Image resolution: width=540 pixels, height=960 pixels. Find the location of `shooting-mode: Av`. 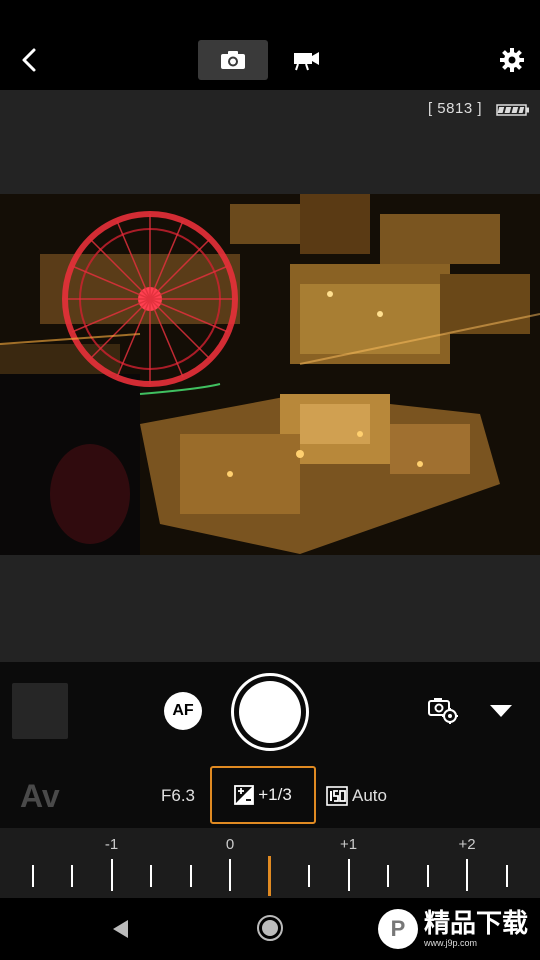

shooting-mode: Av is located at coordinates (40, 796).